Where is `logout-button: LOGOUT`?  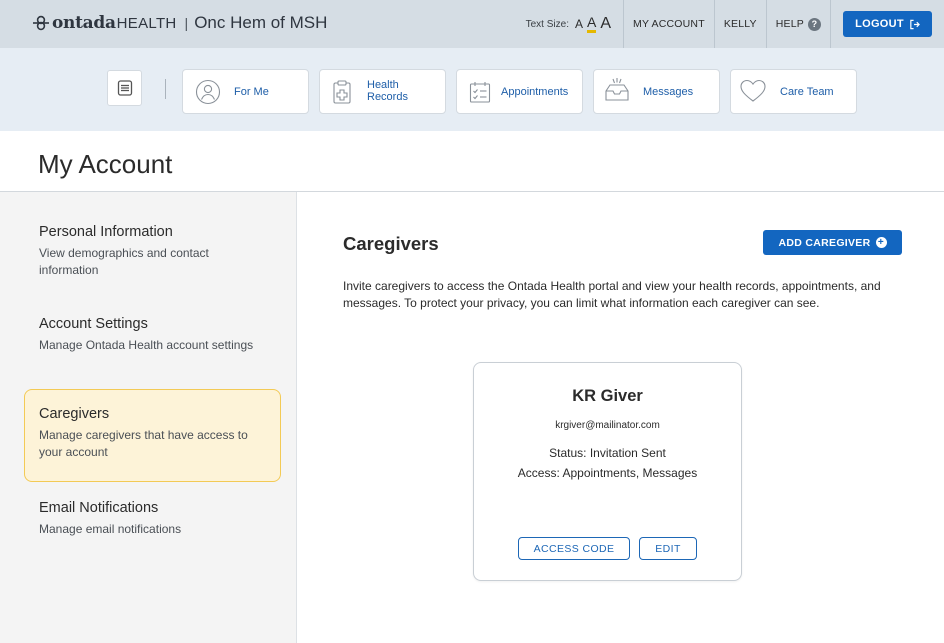
logout-button: LOGOUT is located at coordinates (887, 24).